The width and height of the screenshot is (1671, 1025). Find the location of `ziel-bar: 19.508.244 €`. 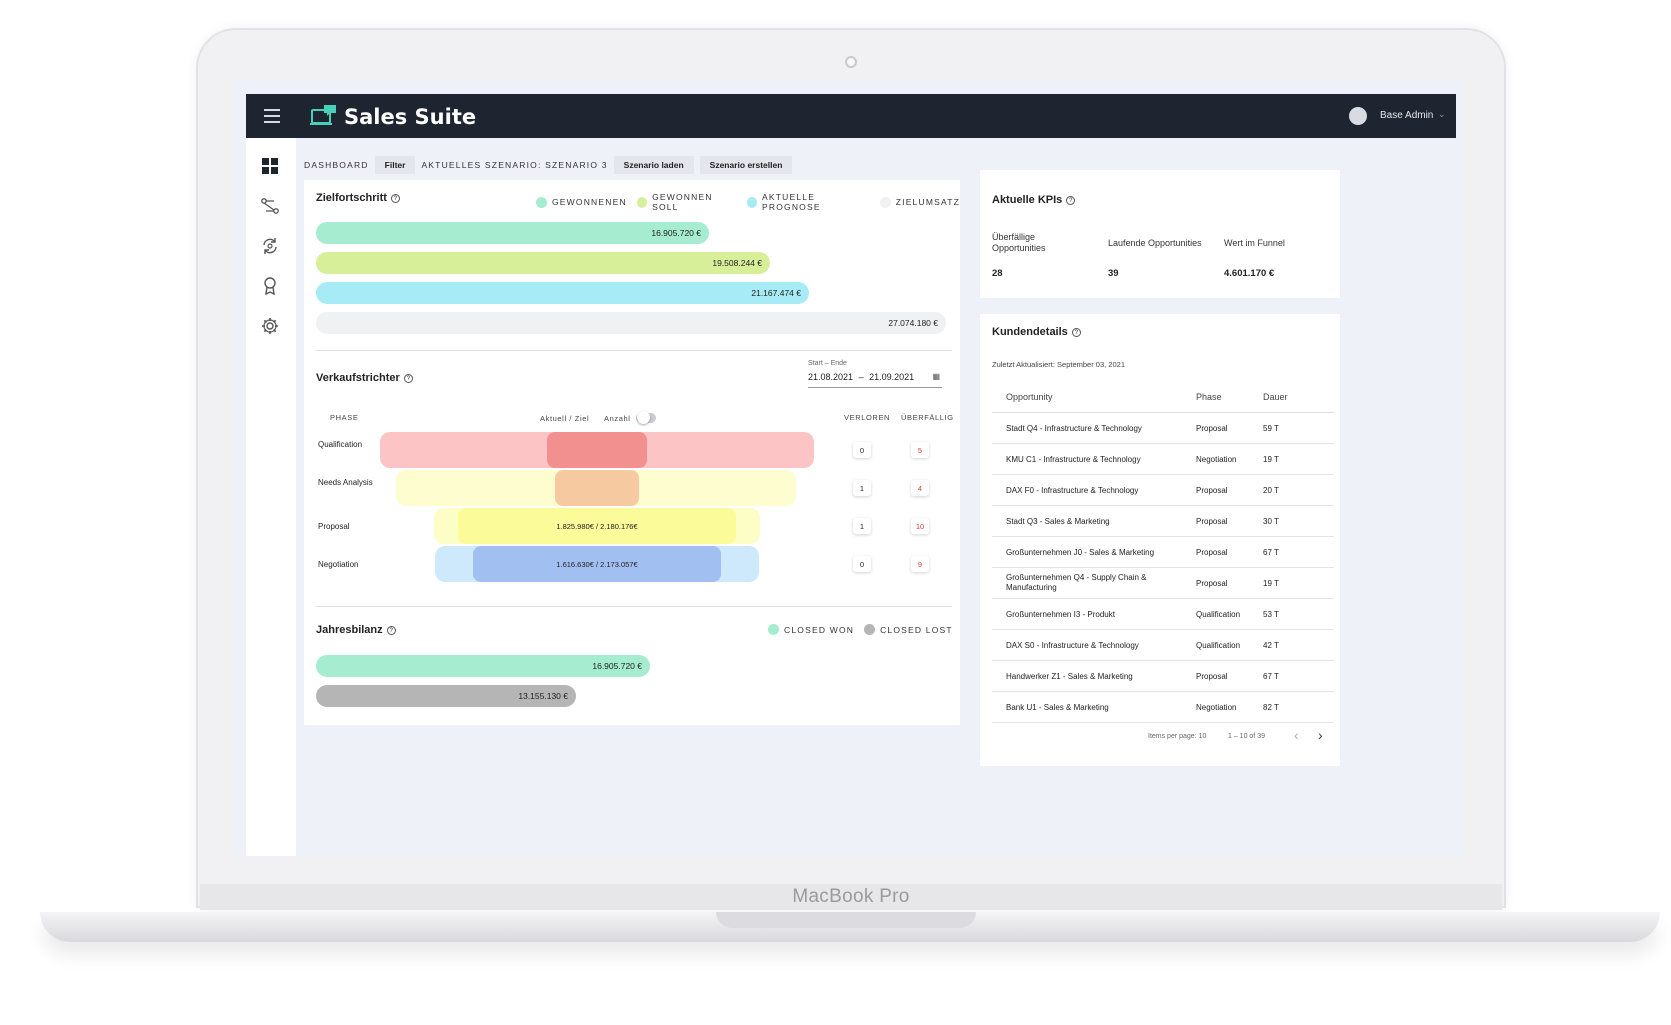

ziel-bar: 19.508.244 € is located at coordinates (543, 263).